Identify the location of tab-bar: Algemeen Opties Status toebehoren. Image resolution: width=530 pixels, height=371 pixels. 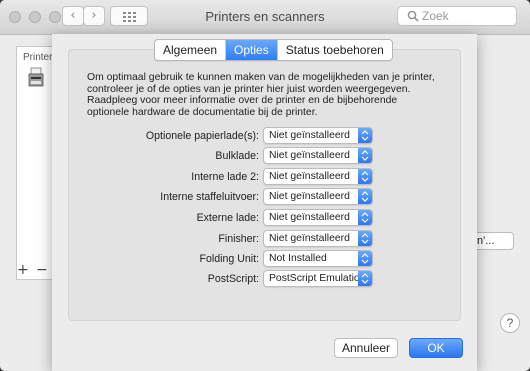
(273, 50).